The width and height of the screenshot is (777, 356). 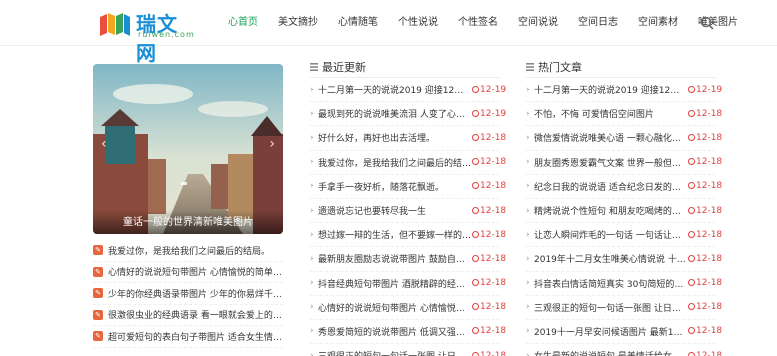 I want to click on slide-caption: 童话一般的世界清新唯美图片, so click(x=188, y=222).